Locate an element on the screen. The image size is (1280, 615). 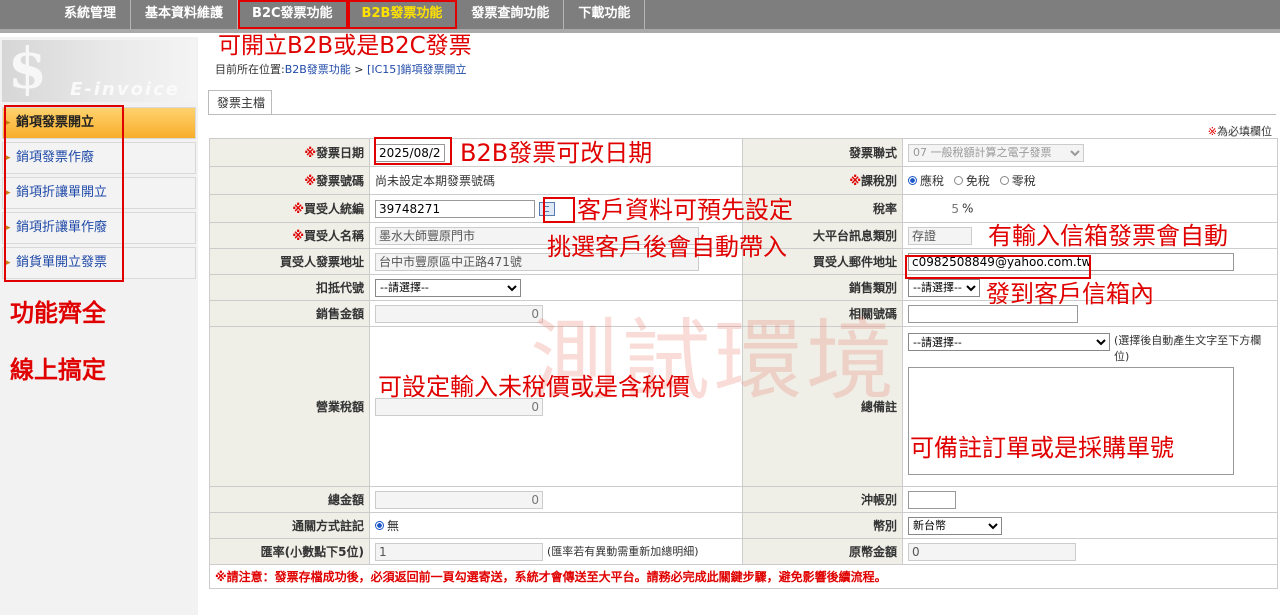
deduction-code-label: 扣抵代號 is located at coordinates (289, 287).